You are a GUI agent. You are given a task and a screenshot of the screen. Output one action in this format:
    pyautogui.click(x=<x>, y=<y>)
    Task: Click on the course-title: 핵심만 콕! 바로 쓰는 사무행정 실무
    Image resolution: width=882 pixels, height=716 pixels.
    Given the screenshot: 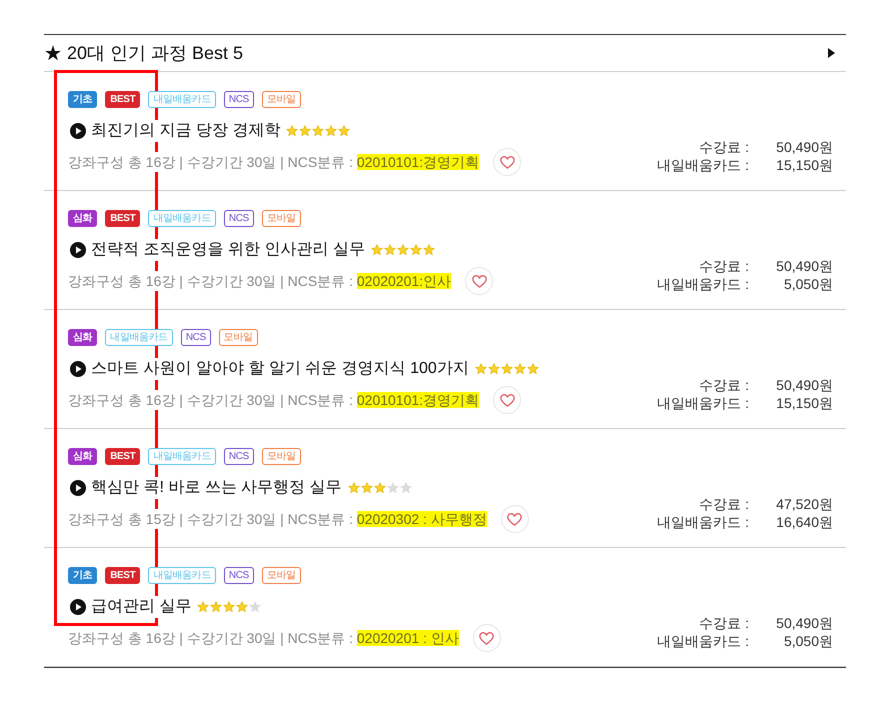 What is the action you would take?
    pyautogui.click(x=216, y=488)
    